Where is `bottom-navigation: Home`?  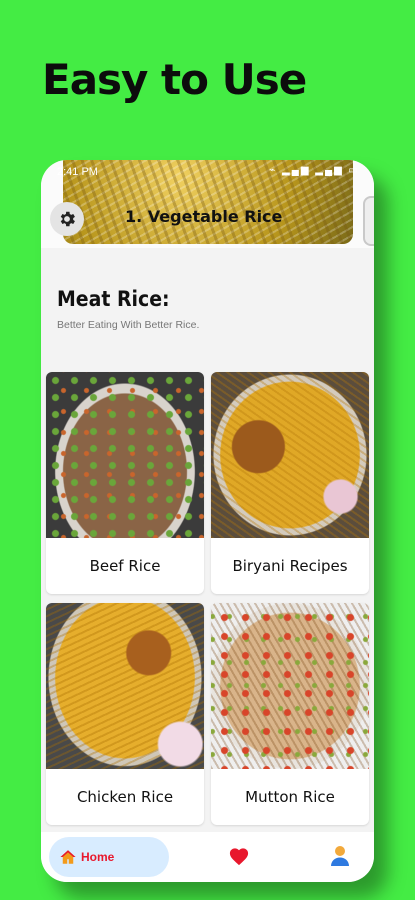 bottom-navigation: Home is located at coordinates (207, 857).